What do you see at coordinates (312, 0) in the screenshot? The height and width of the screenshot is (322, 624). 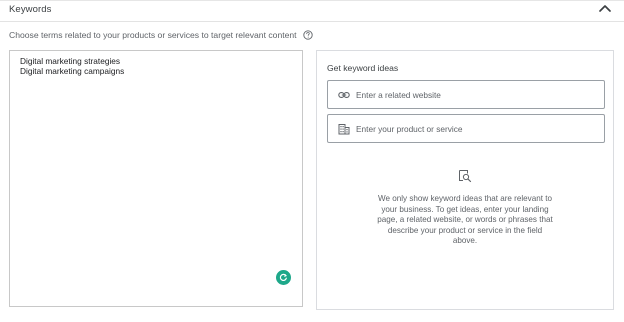 I see `top-divider` at bounding box center [312, 0].